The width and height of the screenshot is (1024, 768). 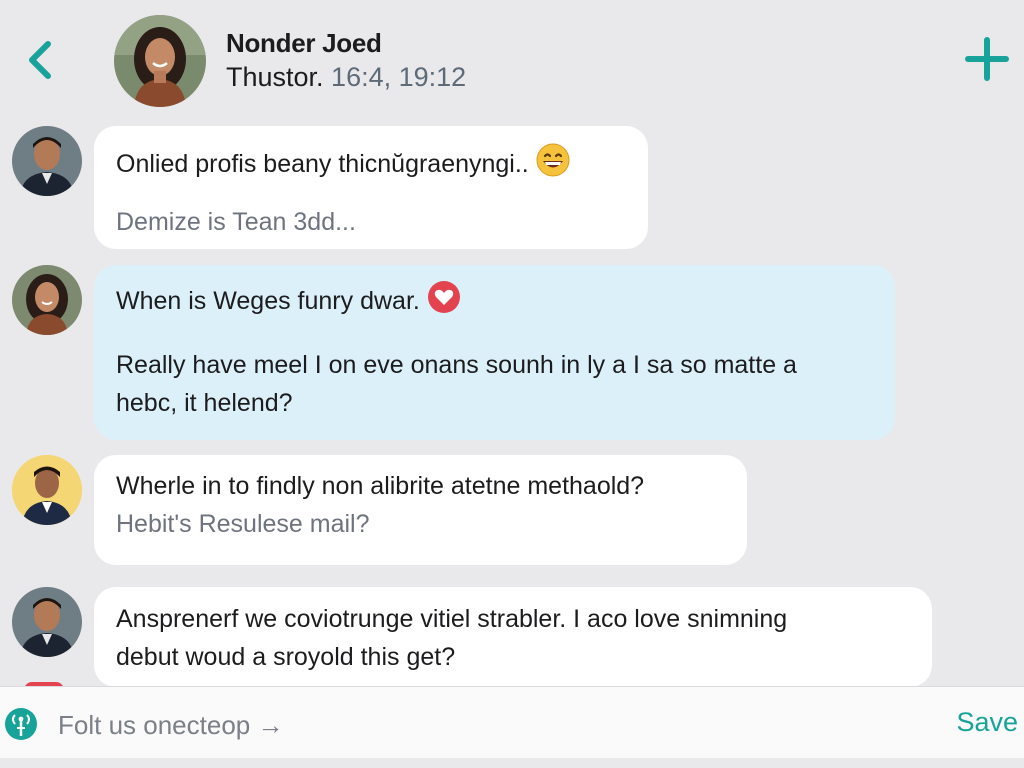 I want to click on antenna-icon, so click(x=21, y=724).